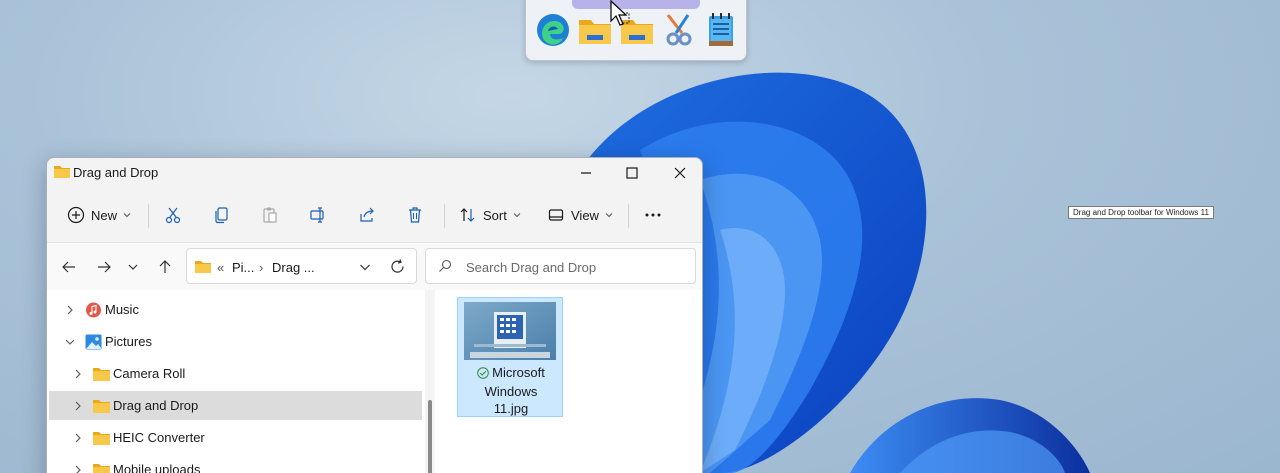 The height and width of the screenshot is (473, 1280). Describe the element at coordinates (636, 4) in the screenshot. I see `toolbar-grip-handle` at that location.